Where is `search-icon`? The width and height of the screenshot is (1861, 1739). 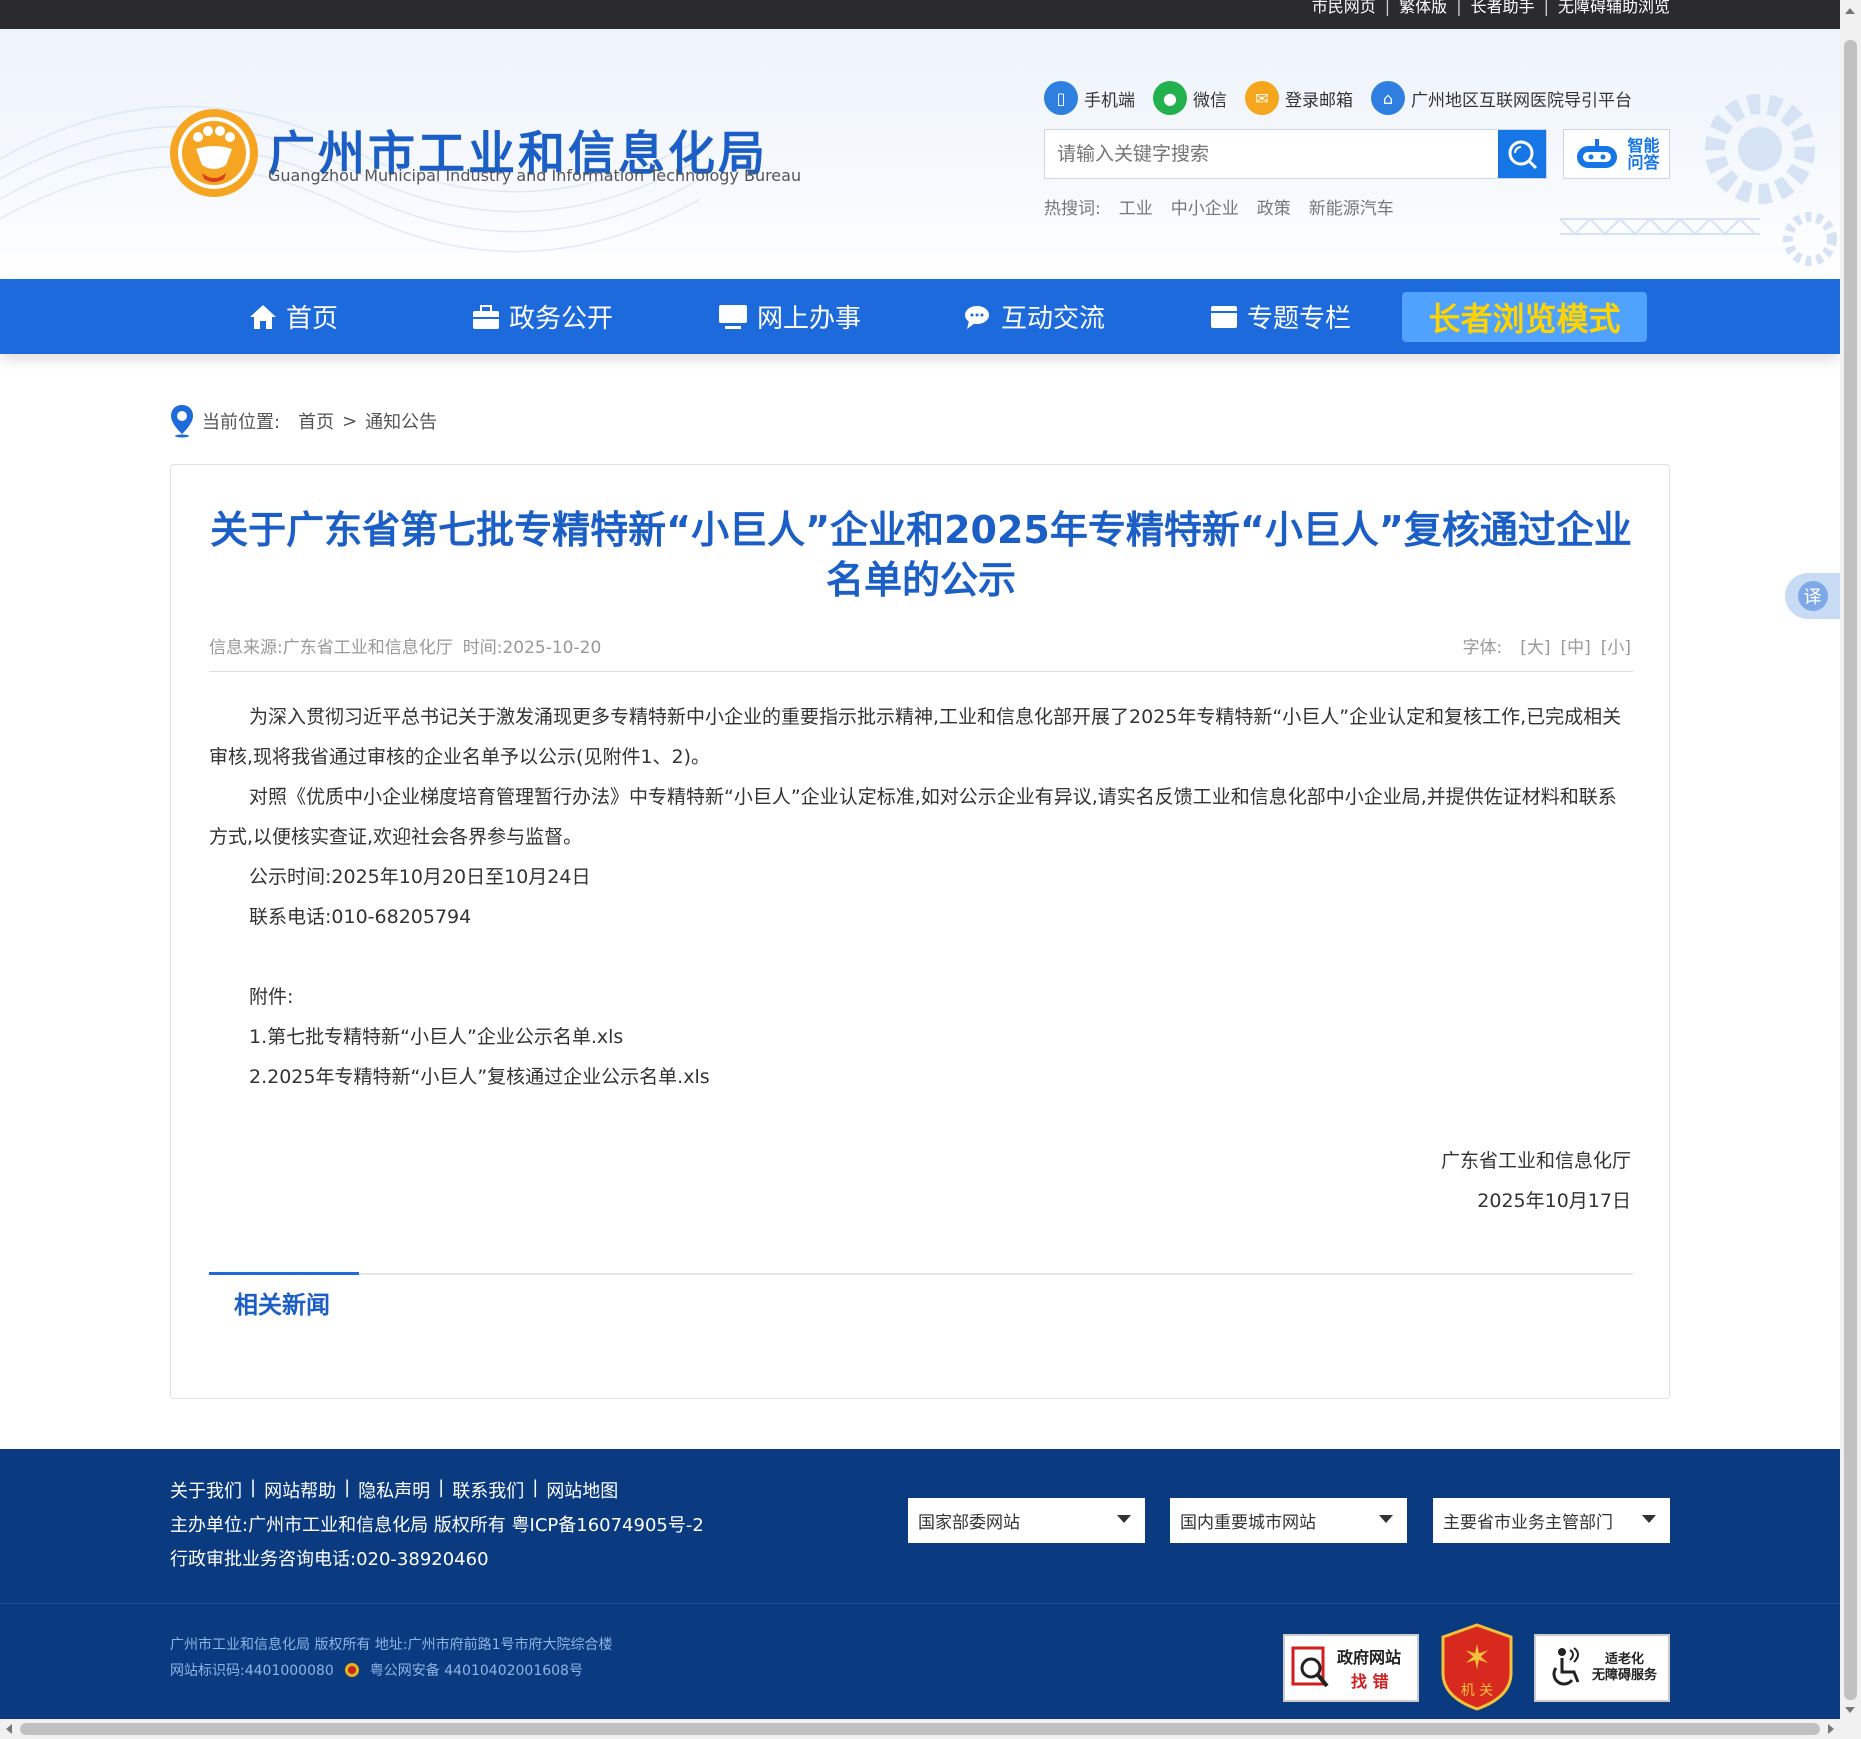
search-icon is located at coordinates (1523, 155).